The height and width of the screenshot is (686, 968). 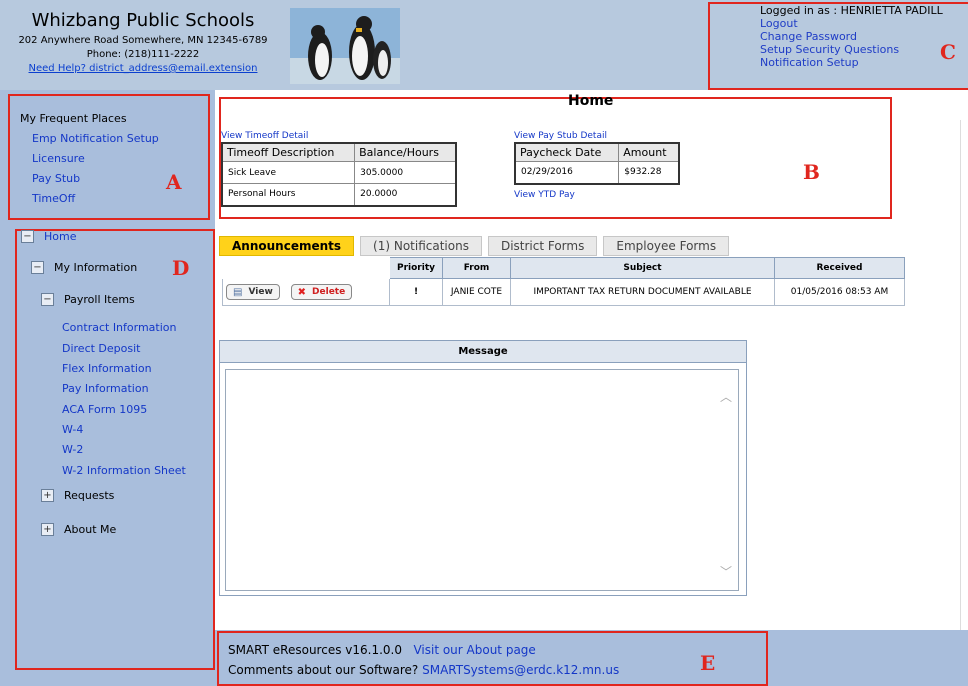 I want to click on callout-e: E, so click(x=708, y=663).